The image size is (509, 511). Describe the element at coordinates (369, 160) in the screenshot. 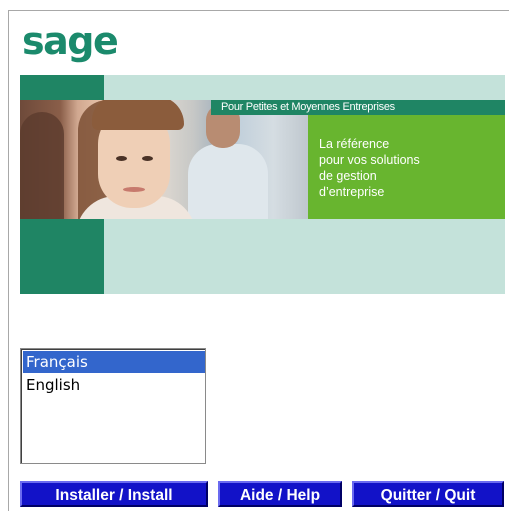

I see `banner-slogan-line: pour vos solutions` at that location.